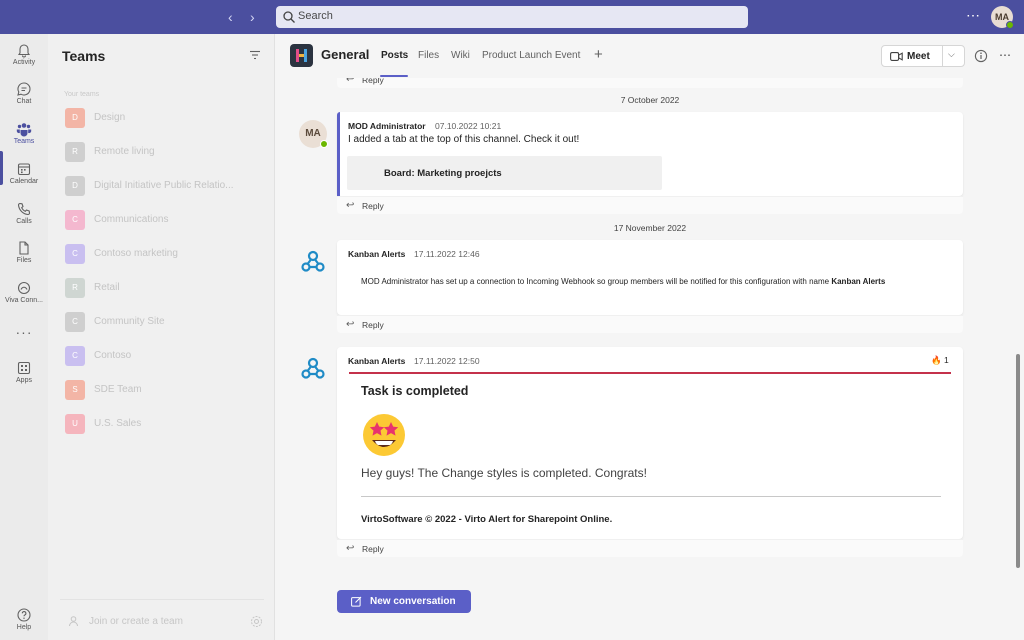  I want to click on more-options-icon: ⋯, so click(973, 15).